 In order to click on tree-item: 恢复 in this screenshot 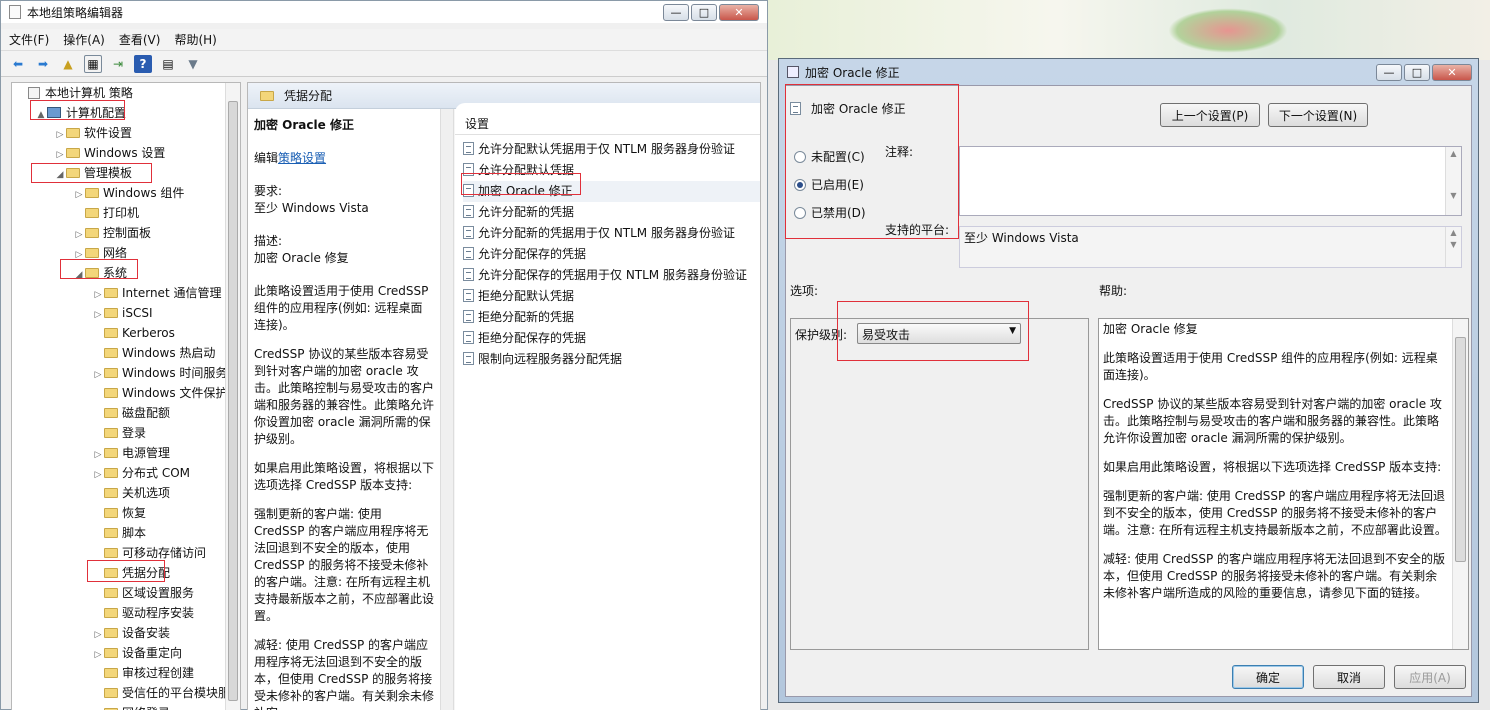, I will do `click(126, 513)`.